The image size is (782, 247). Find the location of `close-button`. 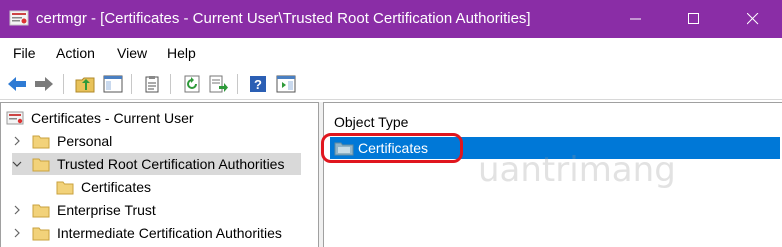

close-button is located at coordinates (753, 19).